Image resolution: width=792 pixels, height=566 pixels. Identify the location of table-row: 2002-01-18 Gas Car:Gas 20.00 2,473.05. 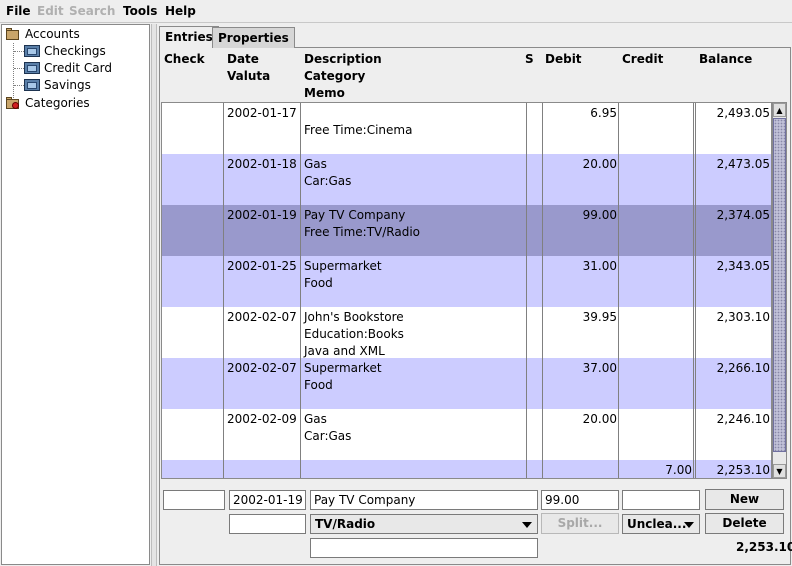
(466, 179).